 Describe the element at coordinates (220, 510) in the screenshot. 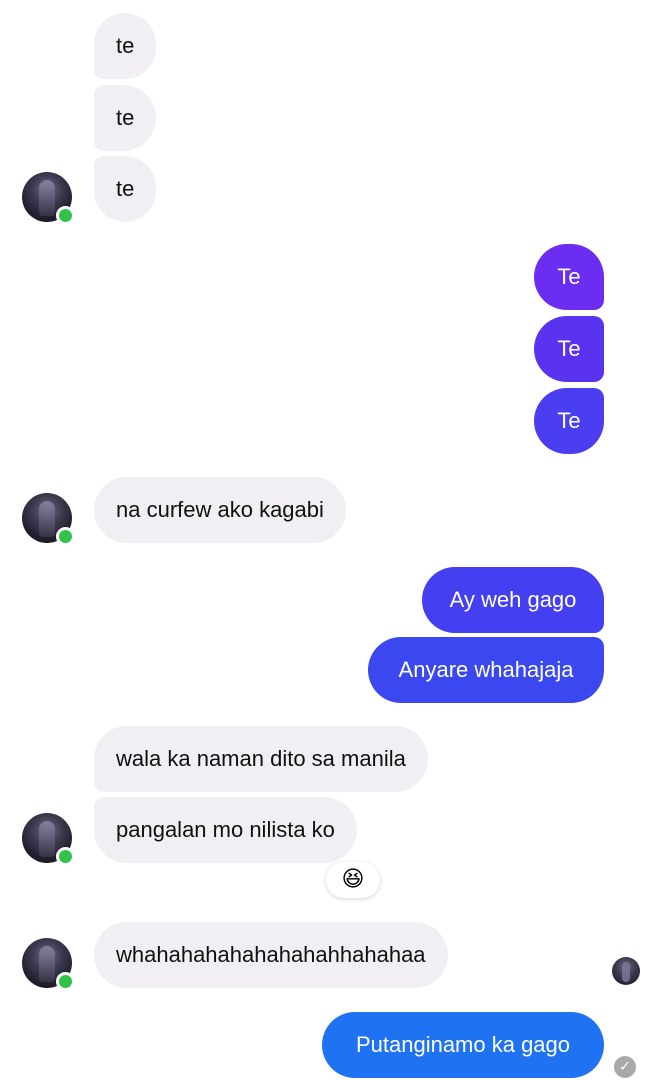

I see `incoming-message: na curfew ako kagabi` at that location.